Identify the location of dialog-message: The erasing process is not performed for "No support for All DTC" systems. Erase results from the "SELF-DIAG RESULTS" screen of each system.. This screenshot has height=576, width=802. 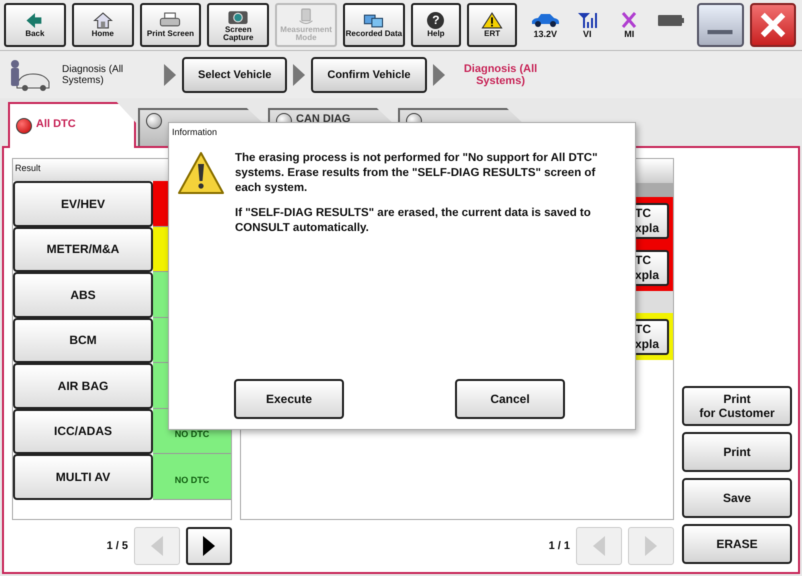
(417, 173).